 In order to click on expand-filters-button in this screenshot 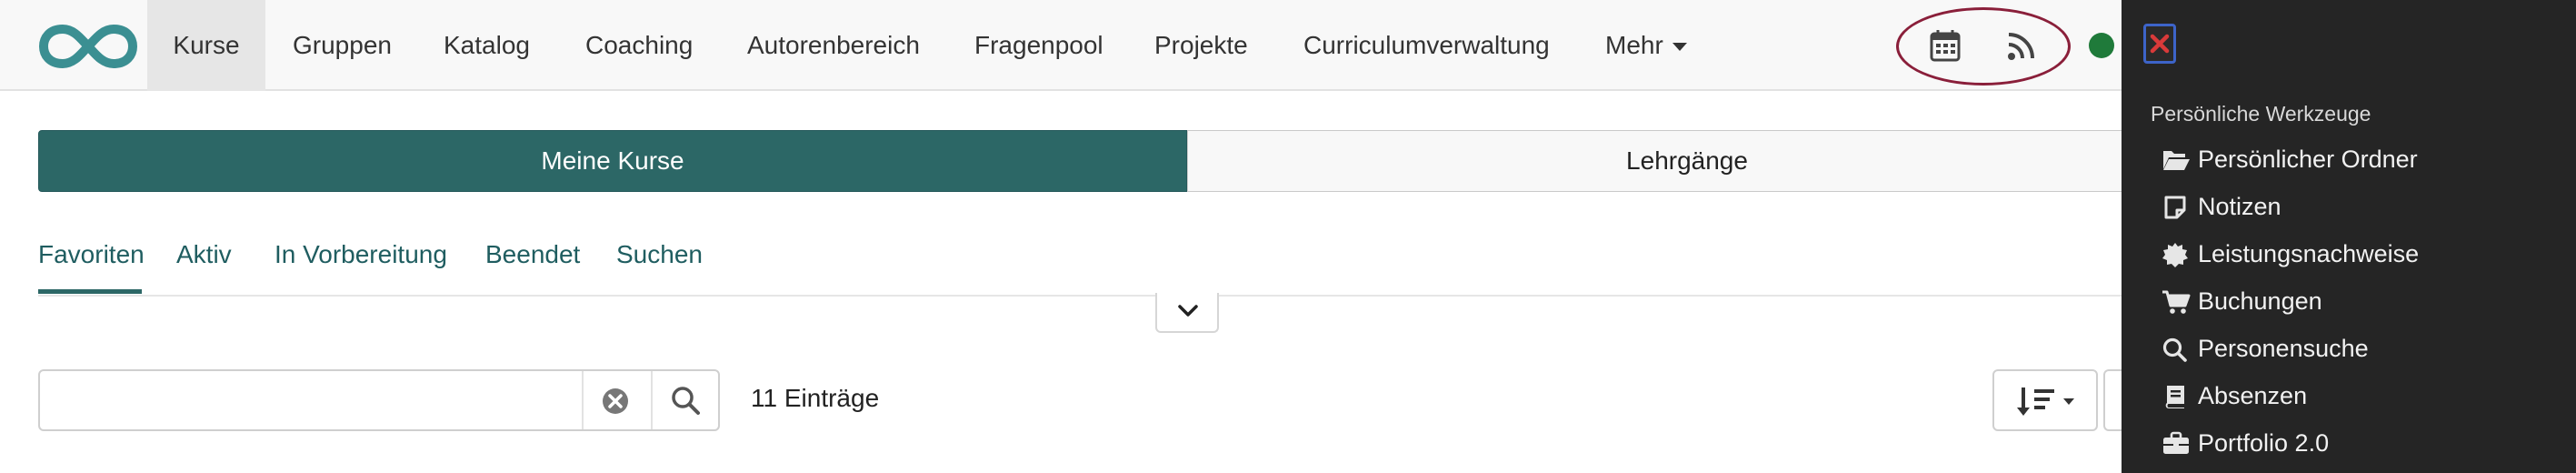, I will do `click(1187, 313)`.